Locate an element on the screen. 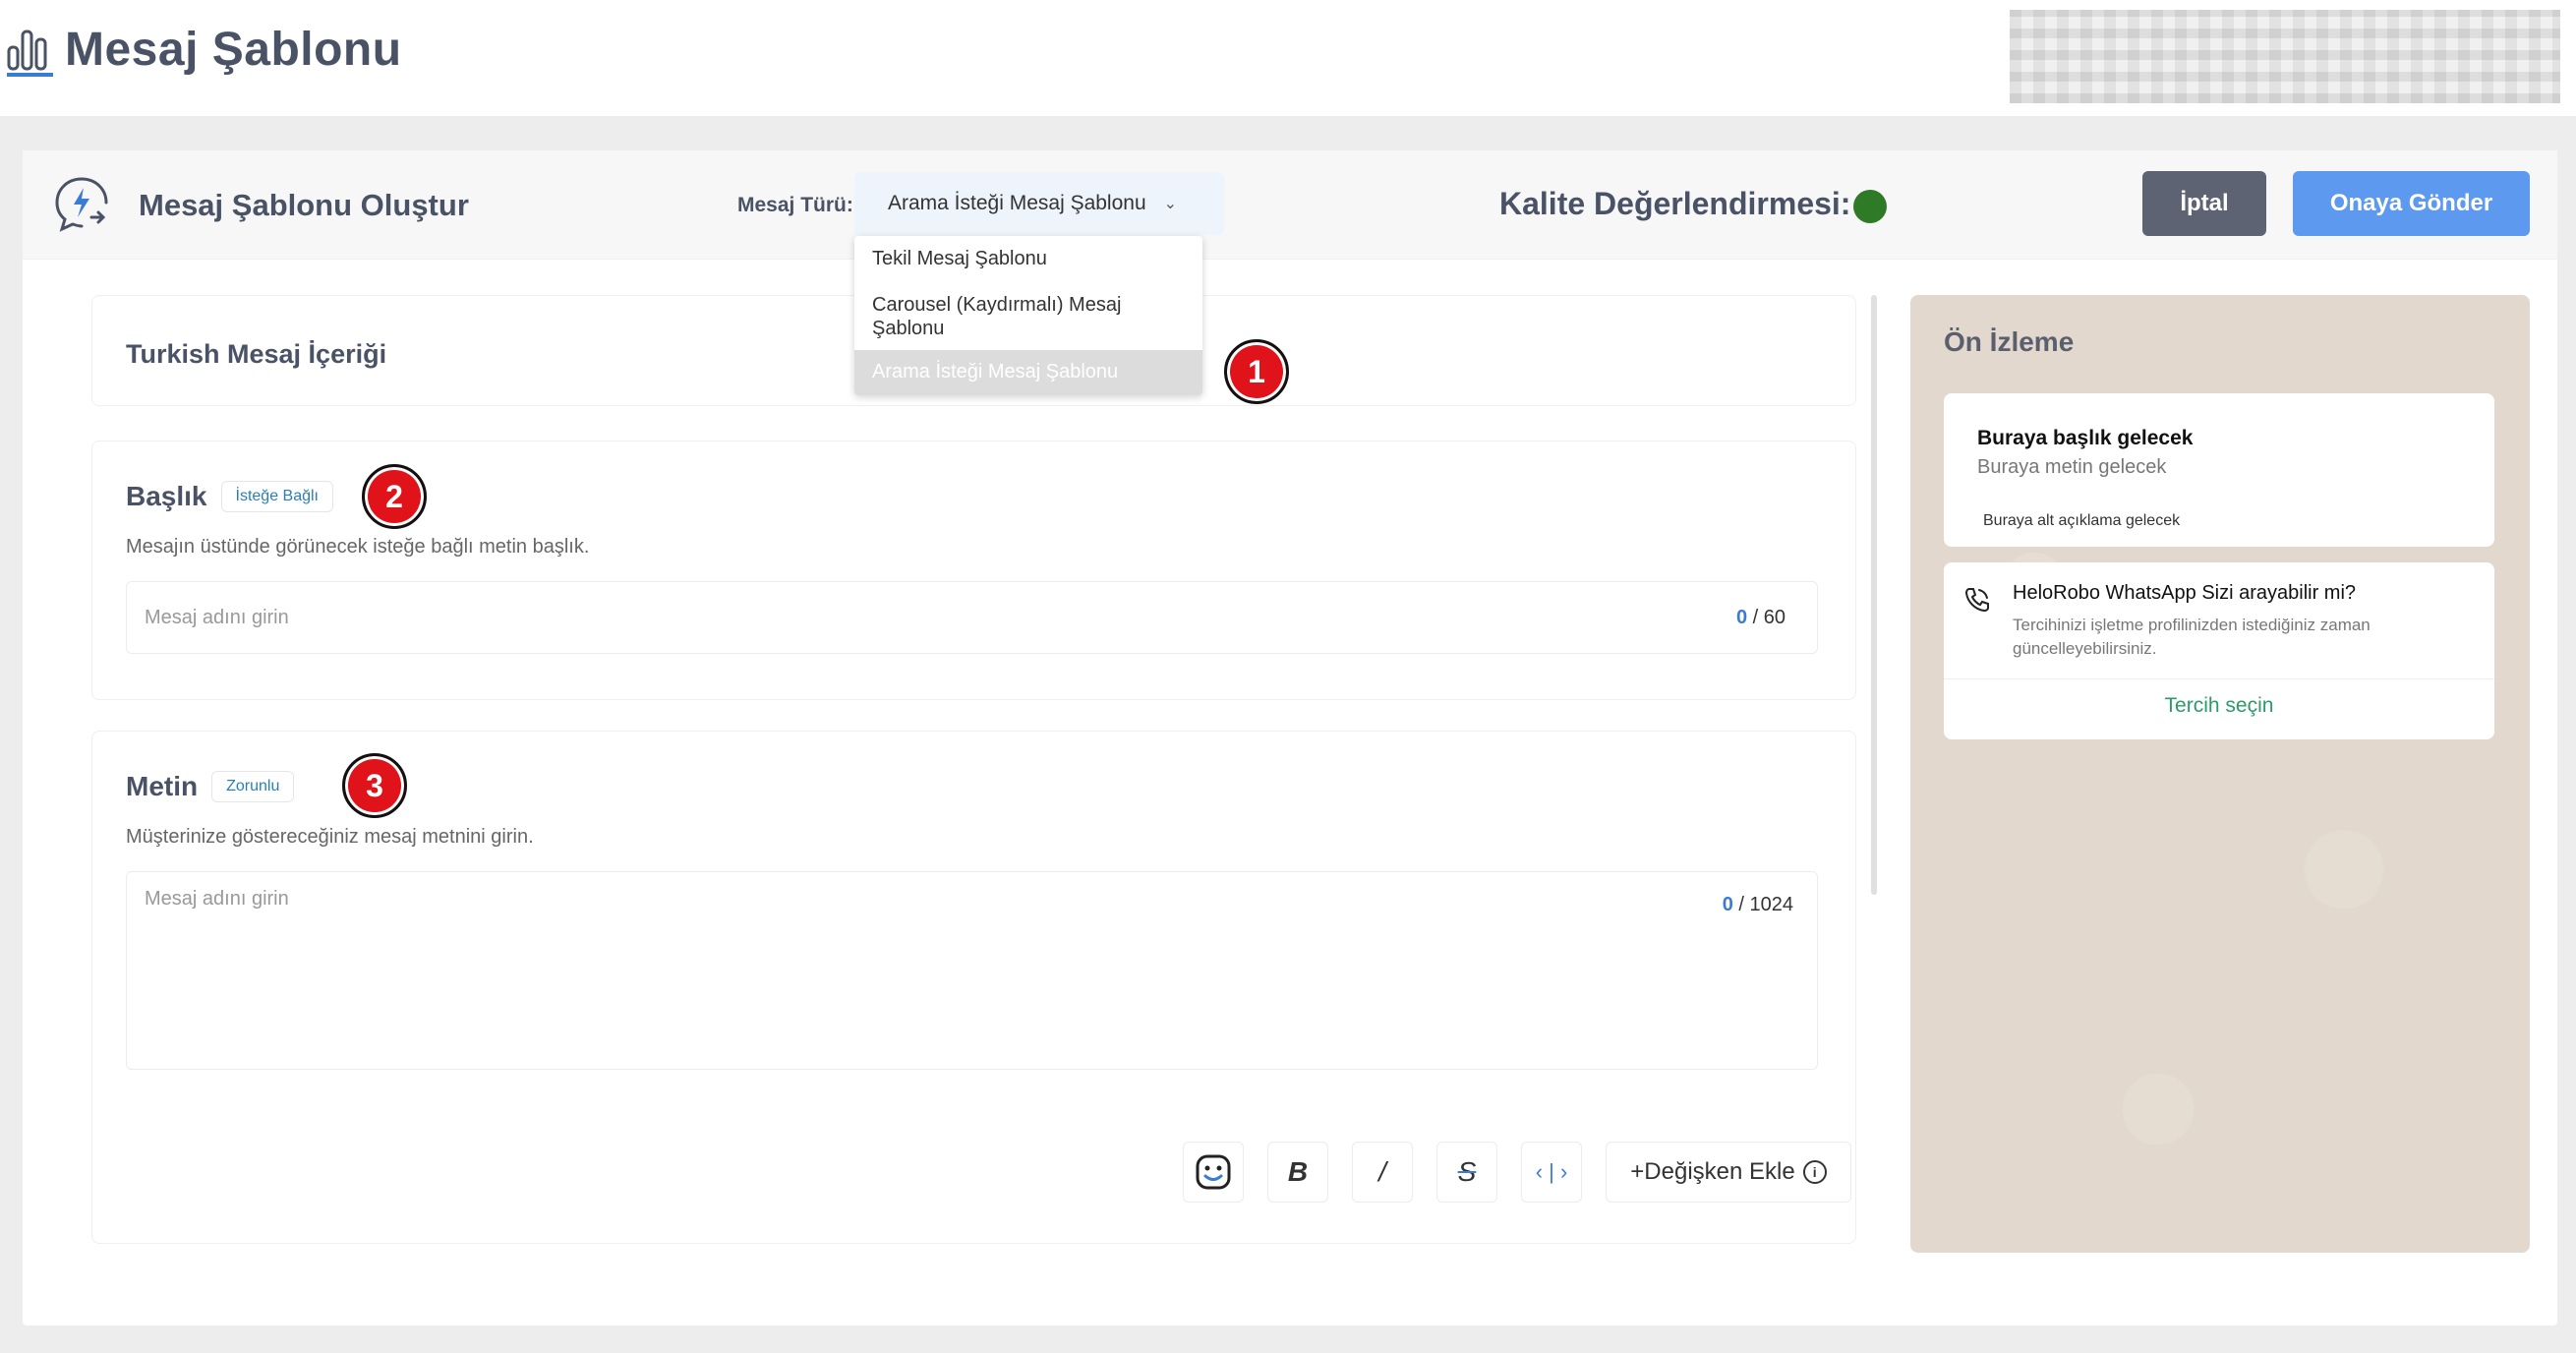 This screenshot has height=1353, width=2576. dropdown-option-label: Carousel (Kaydırmalı) Mesaj Şablonu is located at coordinates (997, 317).